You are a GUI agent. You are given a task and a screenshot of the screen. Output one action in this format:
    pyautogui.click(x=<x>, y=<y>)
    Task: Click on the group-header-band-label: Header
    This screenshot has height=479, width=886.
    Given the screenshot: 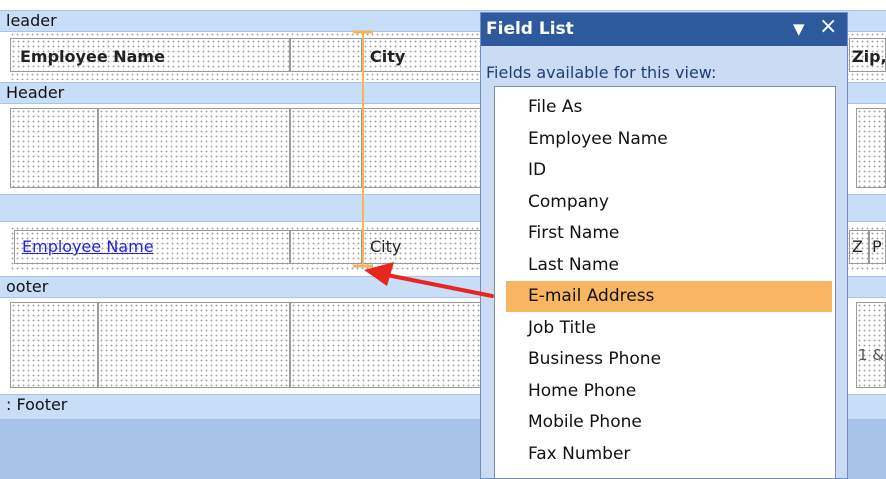 What is the action you would take?
    pyautogui.click(x=35, y=92)
    